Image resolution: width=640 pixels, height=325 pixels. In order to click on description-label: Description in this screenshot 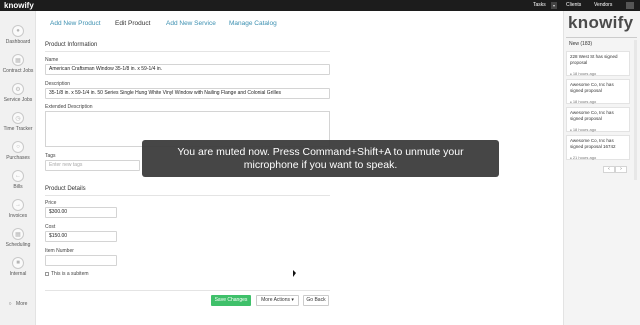, I will do `click(58, 84)`.